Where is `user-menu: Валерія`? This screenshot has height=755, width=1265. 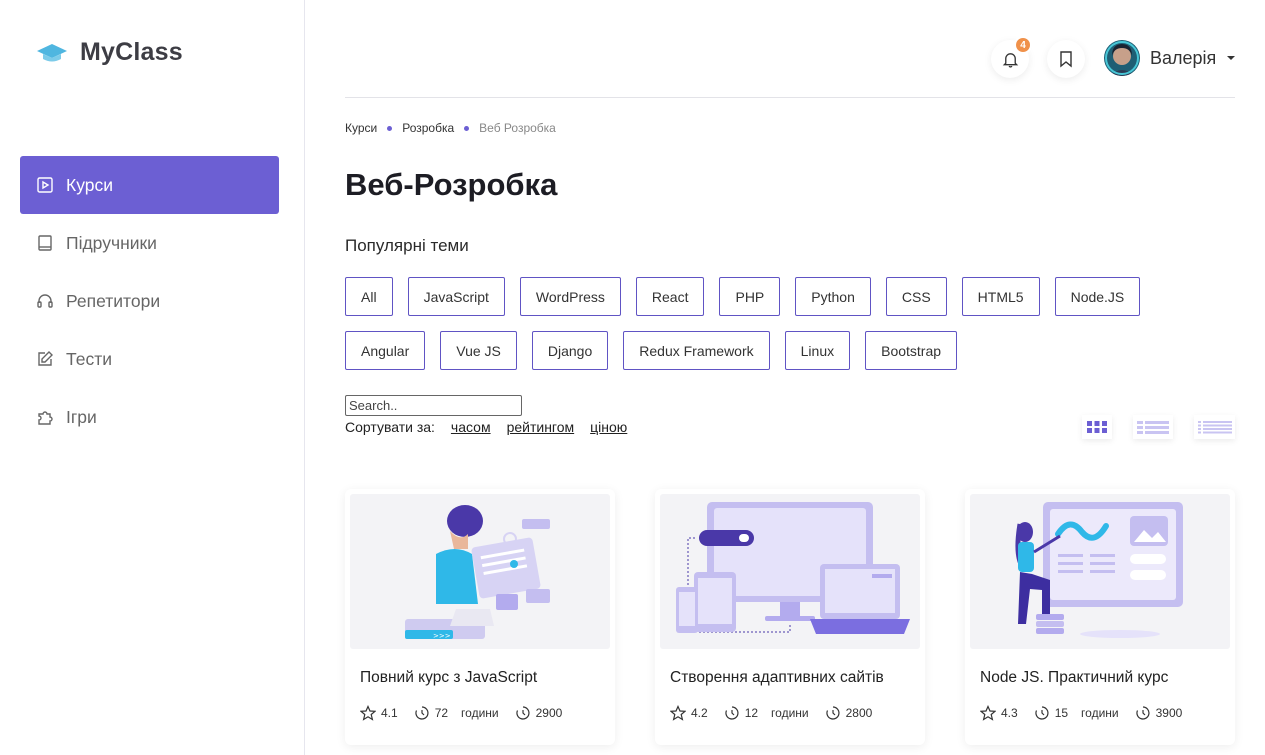
user-menu: Валерія is located at coordinates (1170, 58).